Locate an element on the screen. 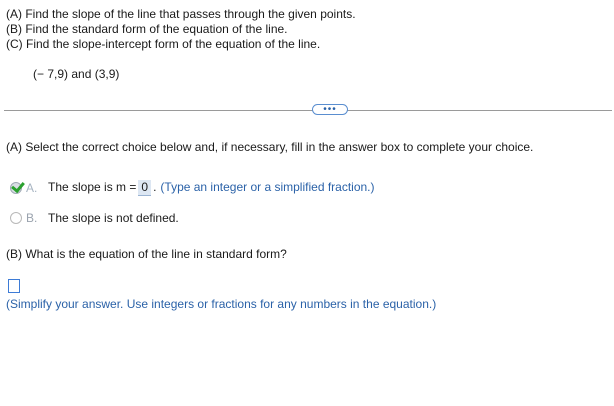 The width and height of the screenshot is (614, 406). choice-a-radio is located at coordinates (17, 186).